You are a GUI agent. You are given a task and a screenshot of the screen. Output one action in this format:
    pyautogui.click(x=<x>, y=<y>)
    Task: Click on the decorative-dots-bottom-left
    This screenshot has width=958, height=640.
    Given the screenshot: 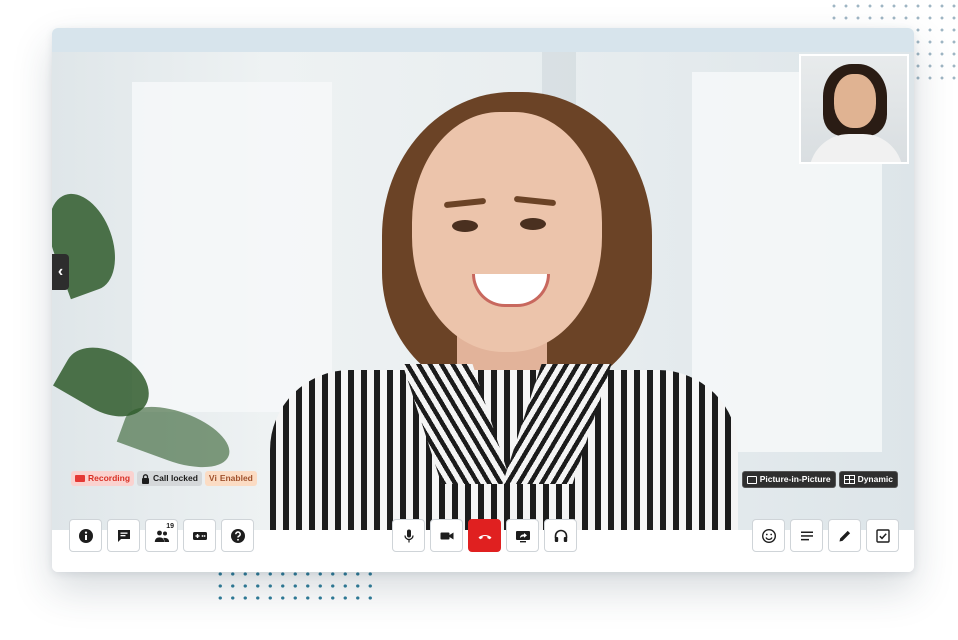 What is the action you would take?
    pyautogui.click(x=295, y=588)
    